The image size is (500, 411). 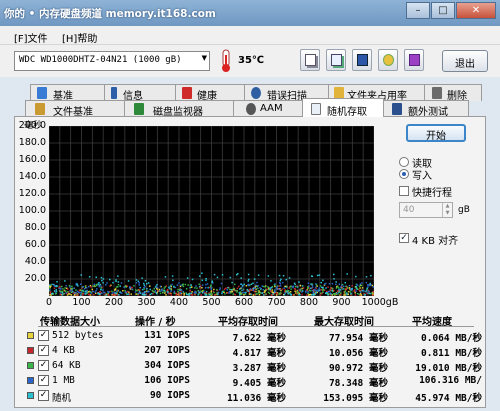 I want to click on tab-benchmark: 基准, so click(x=67, y=93).